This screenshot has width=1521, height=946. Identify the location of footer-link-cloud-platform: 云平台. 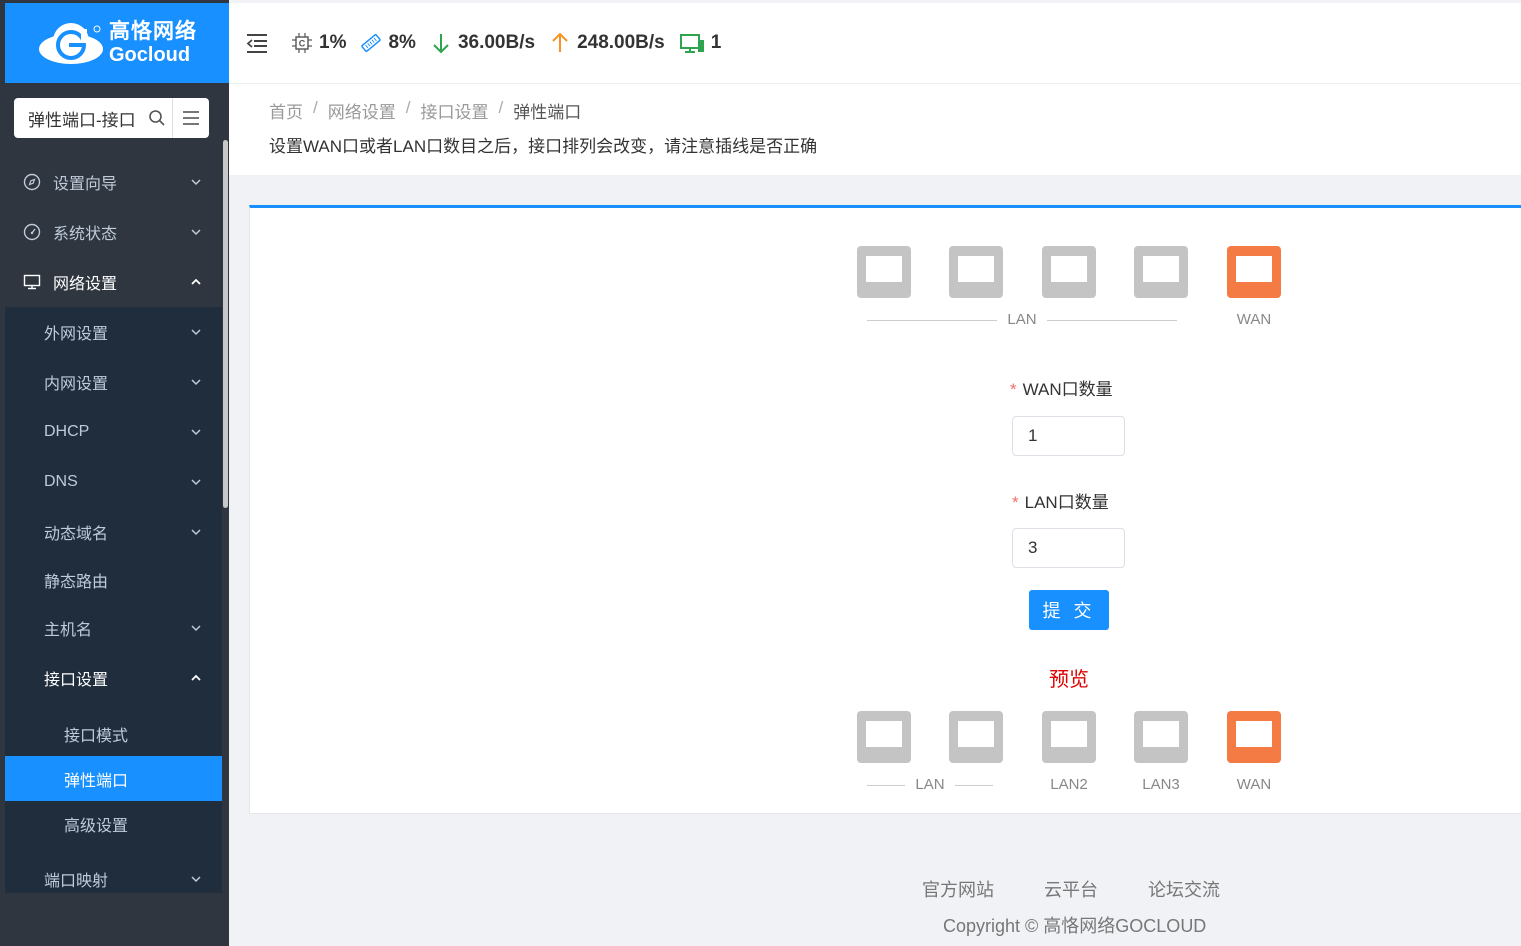
(1071, 889).